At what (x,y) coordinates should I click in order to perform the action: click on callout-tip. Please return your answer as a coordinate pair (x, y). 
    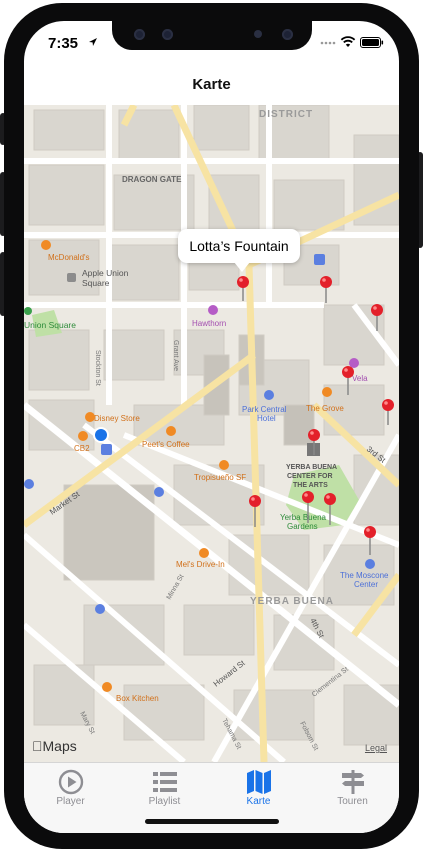
    Looking at the image, I should click on (242, 267).